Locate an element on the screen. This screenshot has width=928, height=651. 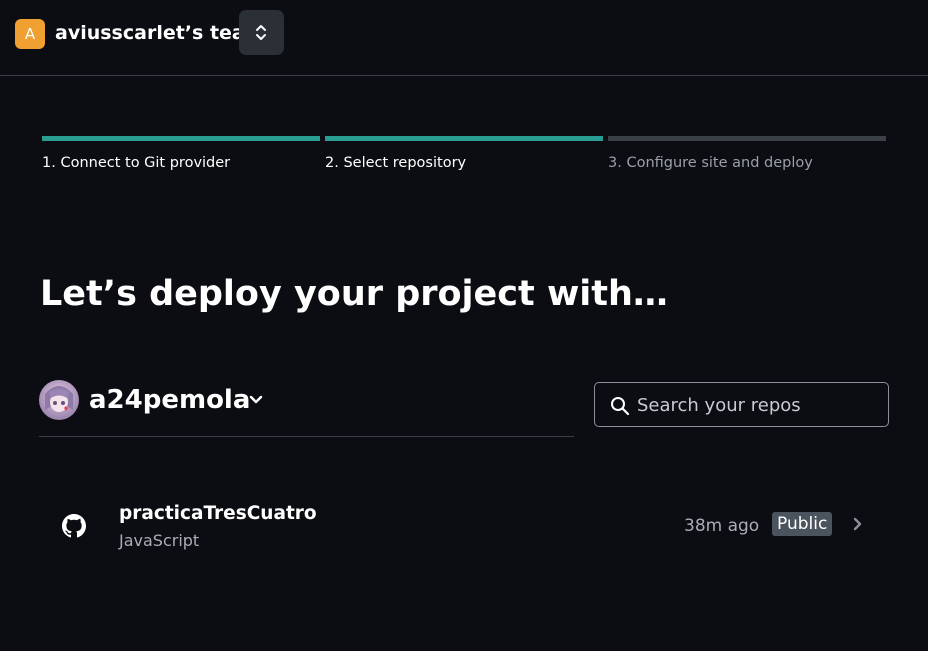
step-label: 3. Configure site and deploy is located at coordinates (710, 163).